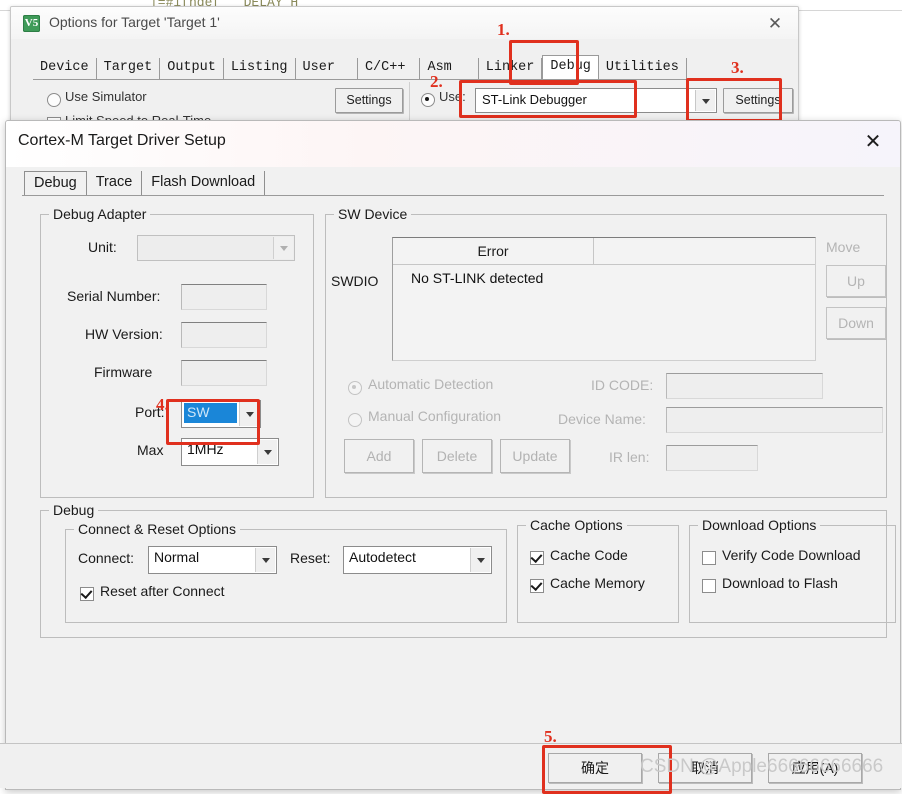  Describe the element at coordinates (260, 68) in the screenshot. I see `tab-listing: Listing` at that location.